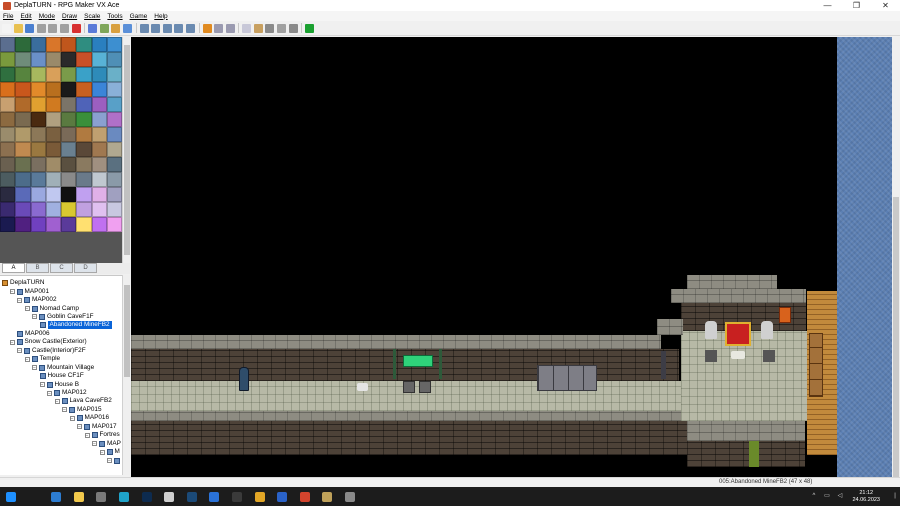  What do you see at coordinates (310, 28) in the screenshot?
I see `playtest-icon` at bounding box center [310, 28].